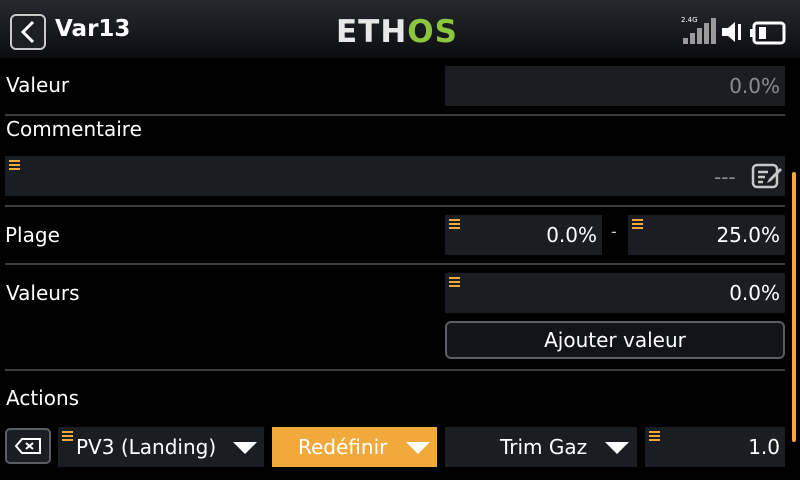 Image resolution: width=800 pixels, height=480 pixels. What do you see at coordinates (700, 30) in the screenshot?
I see `signal-strength-icon: 2.4G` at bounding box center [700, 30].